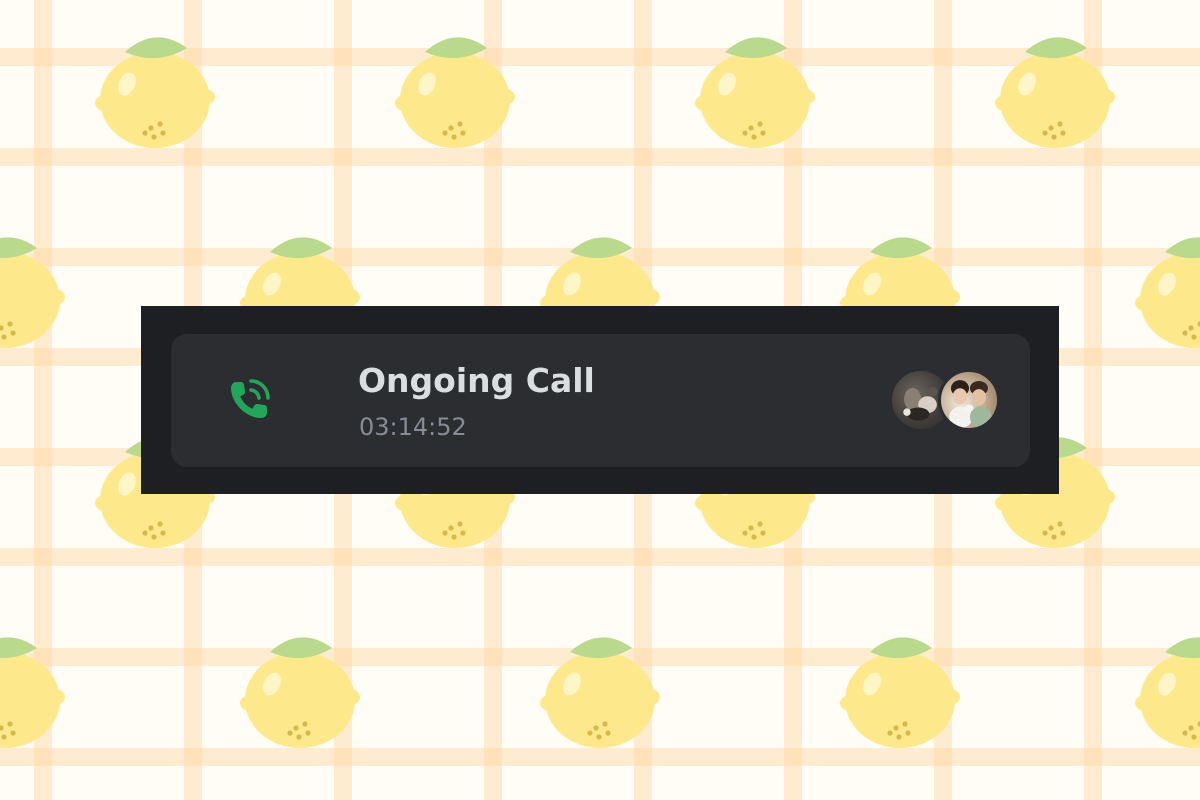 The image size is (1200, 800). What do you see at coordinates (249, 400) in the screenshot?
I see `phone-calling-icon` at bounding box center [249, 400].